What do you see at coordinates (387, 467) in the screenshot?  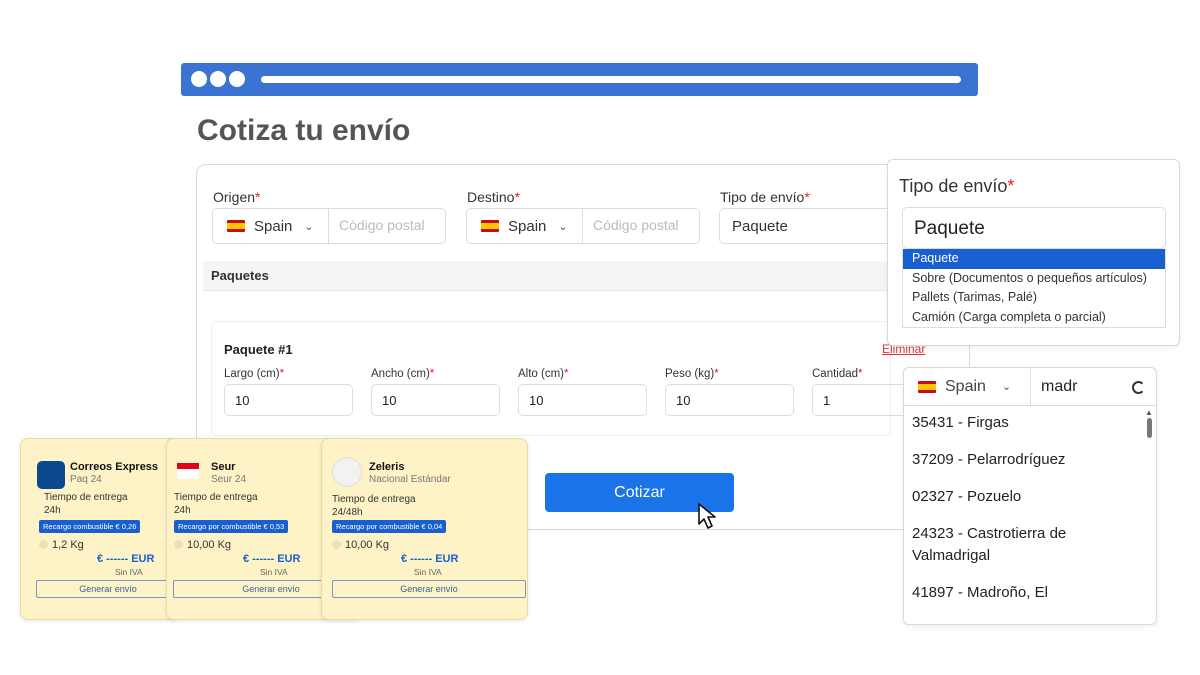 I see `carrier-name: Zeleris` at bounding box center [387, 467].